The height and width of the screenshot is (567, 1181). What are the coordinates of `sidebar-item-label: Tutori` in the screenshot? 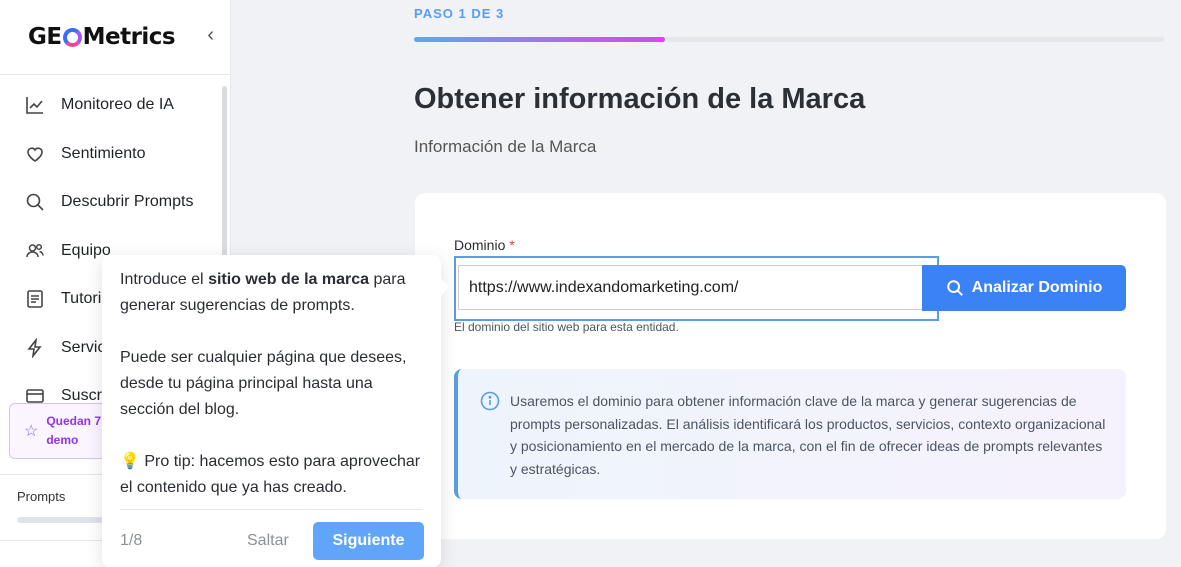 It's located at (81, 299).